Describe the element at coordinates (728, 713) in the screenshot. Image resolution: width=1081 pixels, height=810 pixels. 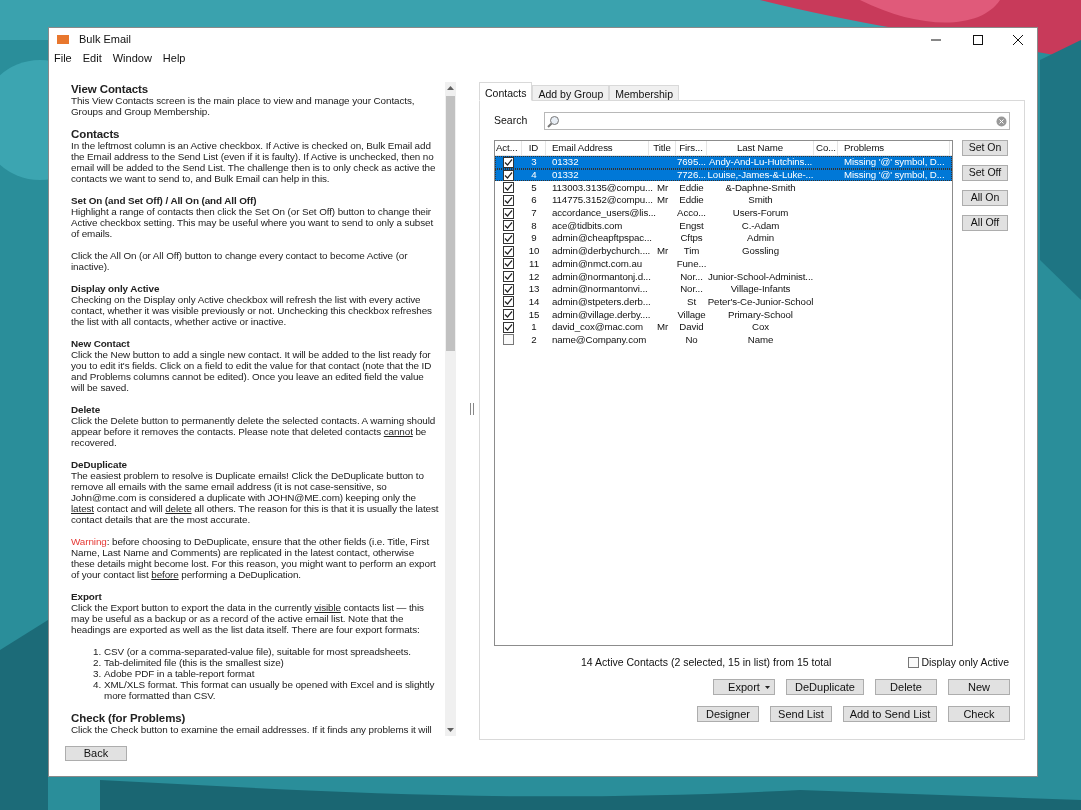
I see `action-button: Designer` at that location.